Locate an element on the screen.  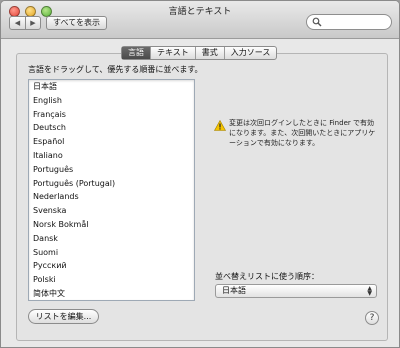
language-instruction: 言語をドラッグして、優先する順番に並べます。 is located at coordinates (115, 69).